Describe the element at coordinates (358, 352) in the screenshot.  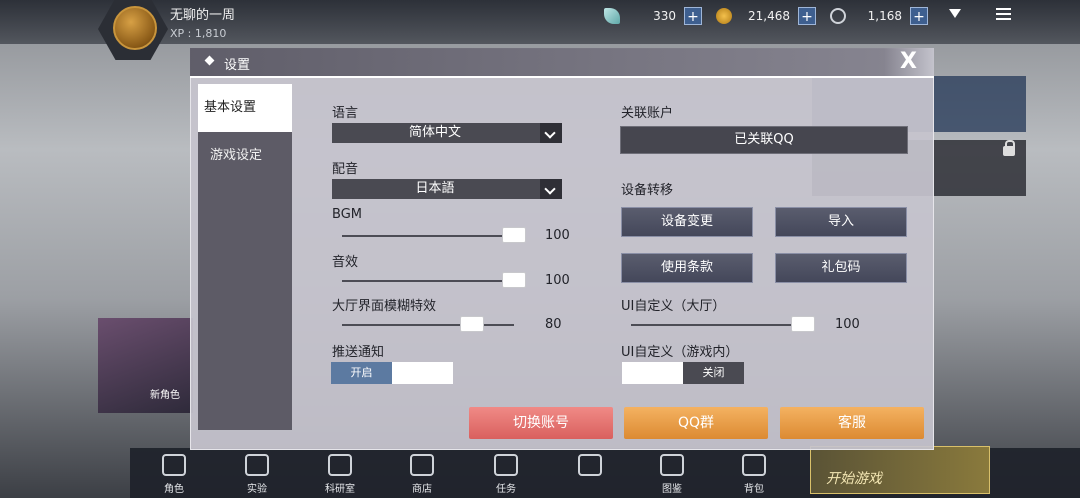
I see `push-label: 推送通知` at that location.